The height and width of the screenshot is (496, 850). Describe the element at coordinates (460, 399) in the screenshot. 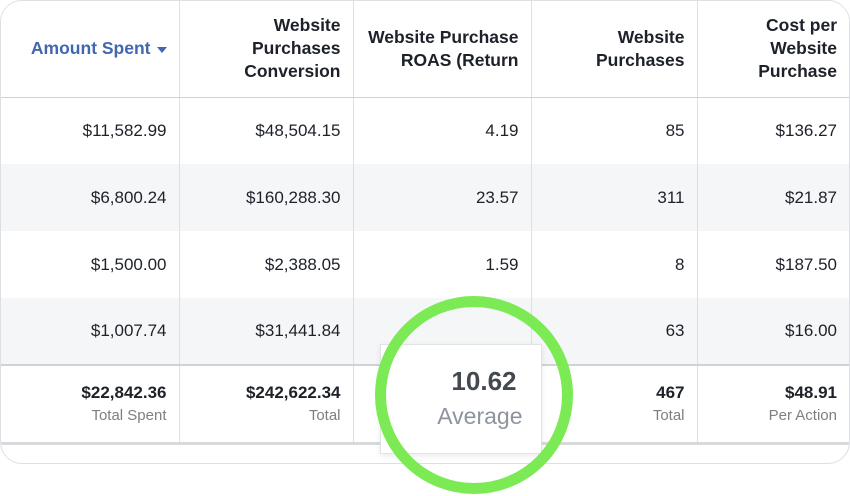

I see `roas-average-callout: 10.62 Average` at that location.